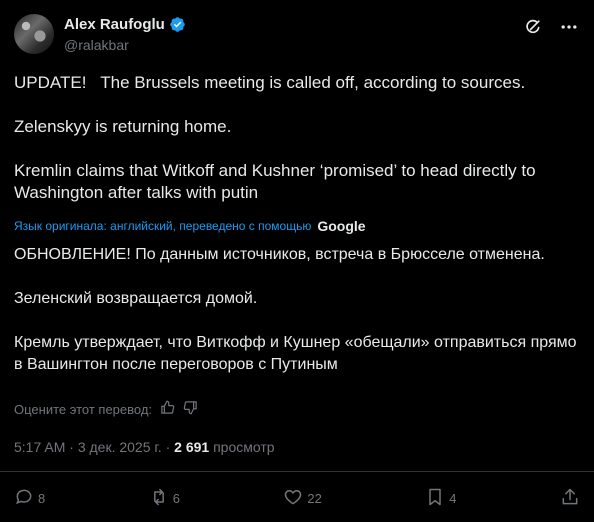 This screenshot has width=594, height=522. Describe the element at coordinates (177, 24) in the screenshot. I see `verified-badge-icon` at that location.